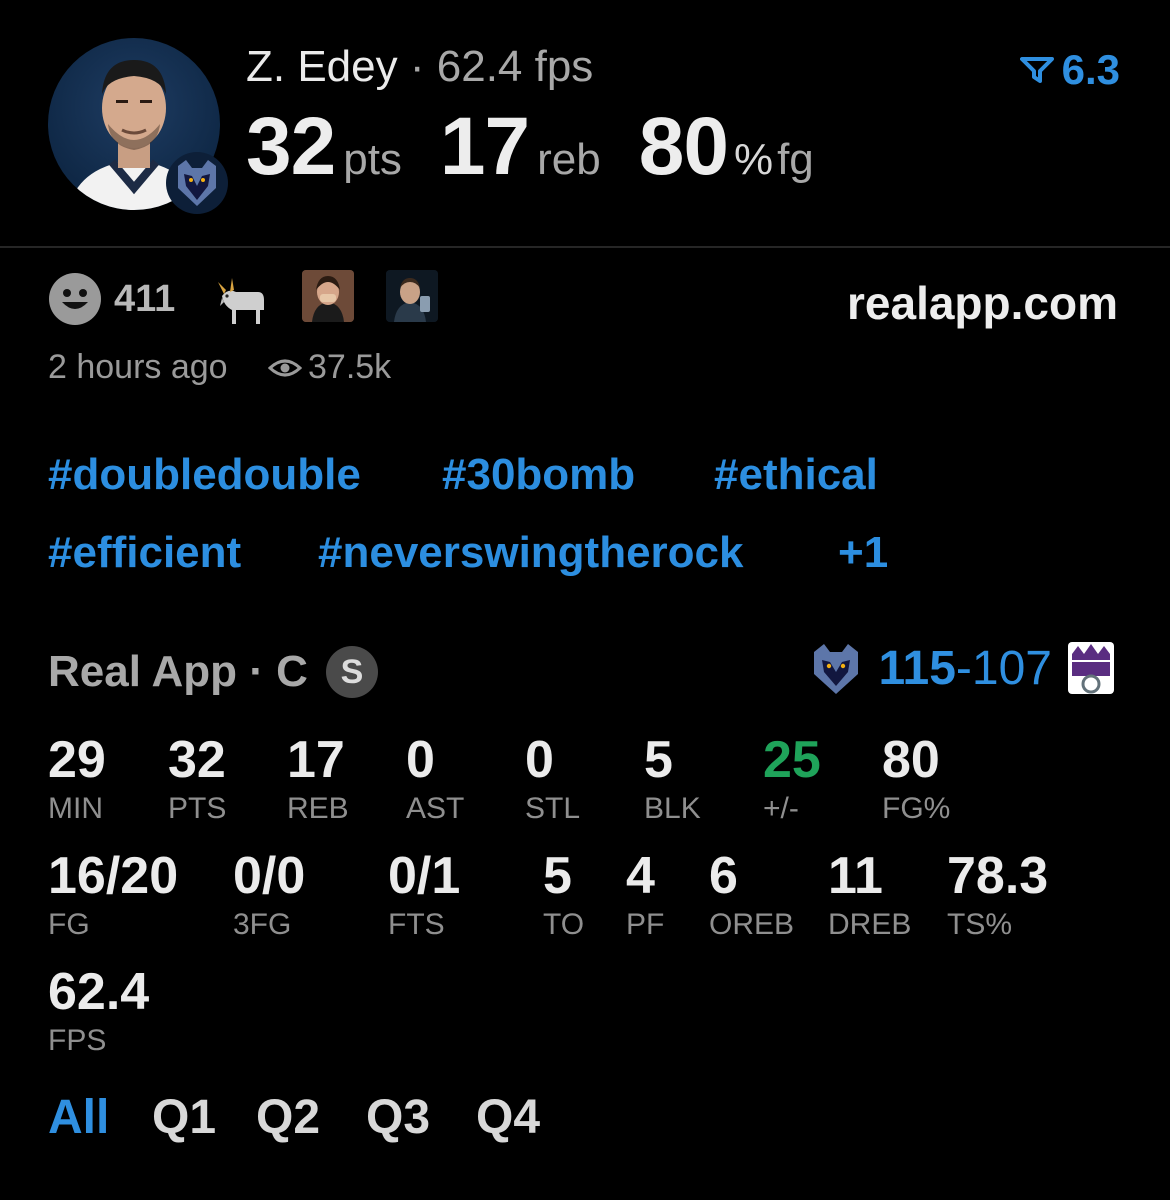 The image size is (1170, 1200). I want to click on stat-ast: 0 AST, so click(435, 778).